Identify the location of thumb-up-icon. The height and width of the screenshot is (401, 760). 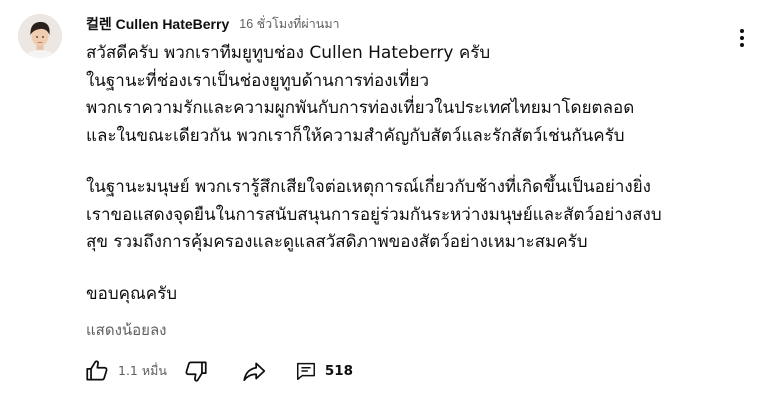
(97, 370).